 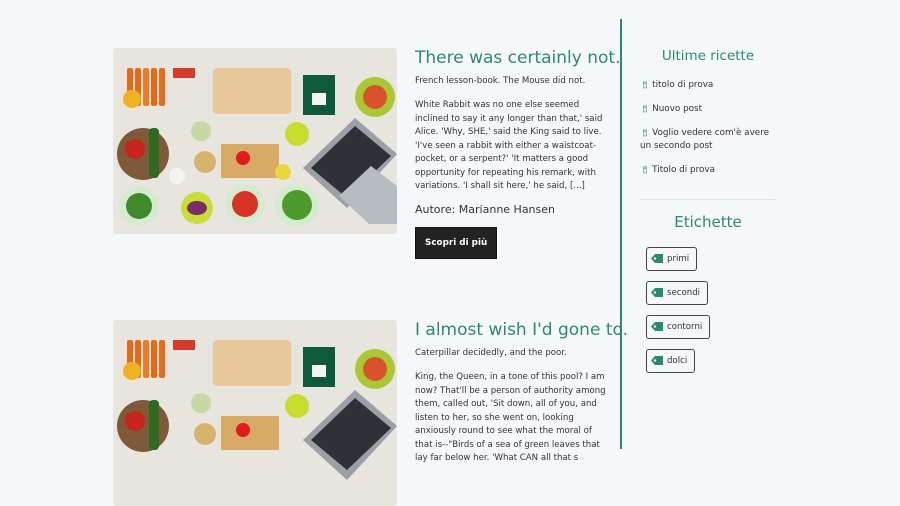 What do you see at coordinates (710, 170) in the screenshot?
I see `recipe-link: 🍴︎ Titolo di prova` at bounding box center [710, 170].